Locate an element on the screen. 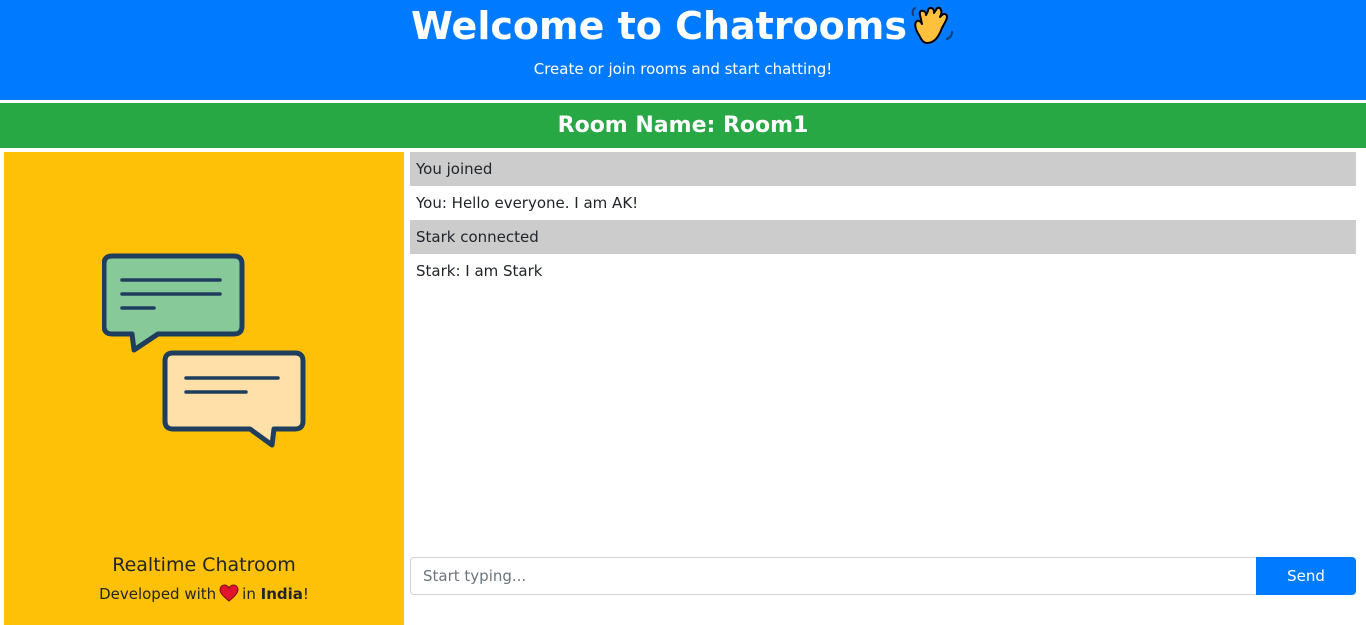  message-input is located at coordinates (833, 576).